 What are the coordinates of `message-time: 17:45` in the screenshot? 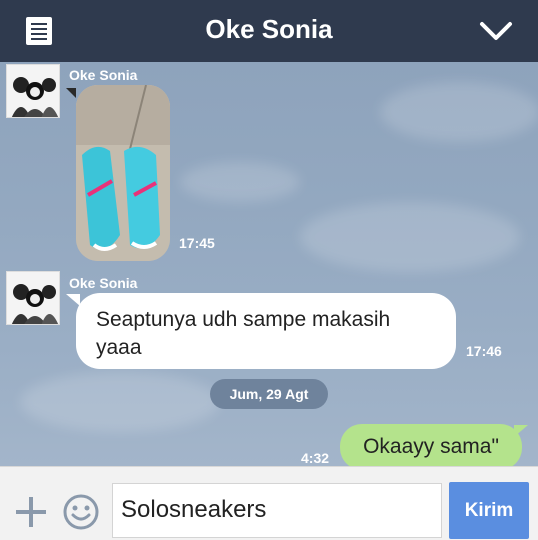 It's located at (197, 243).